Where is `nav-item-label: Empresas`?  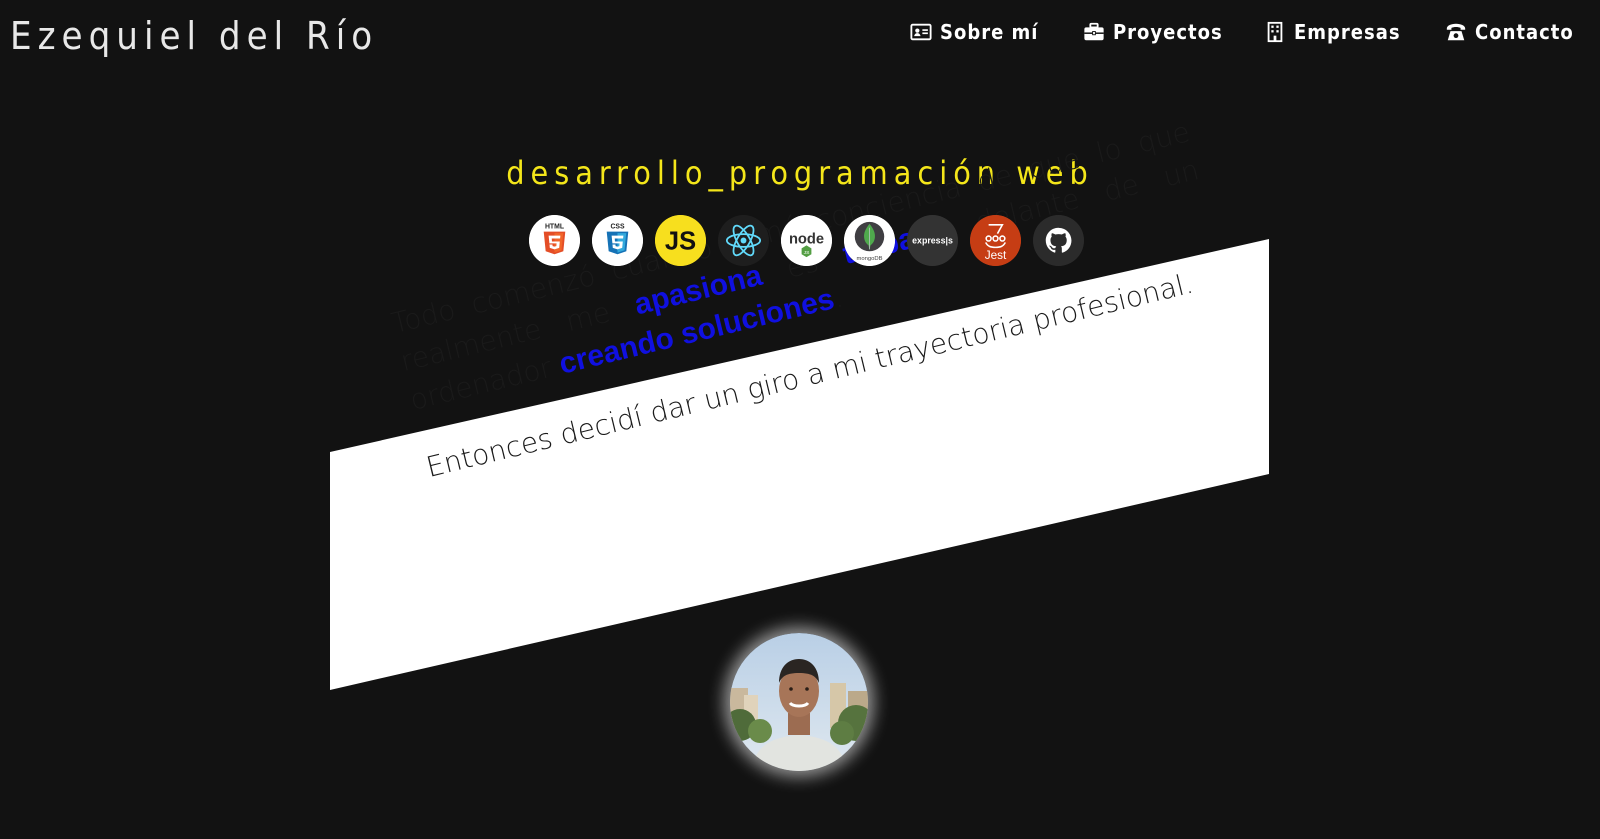
nav-item-label: Empresas is located at coordinates (1347, 32).